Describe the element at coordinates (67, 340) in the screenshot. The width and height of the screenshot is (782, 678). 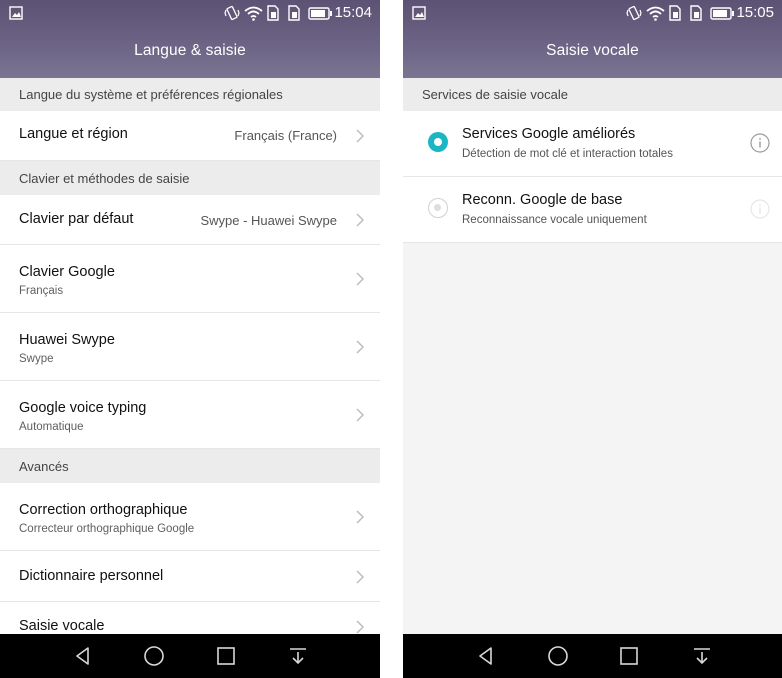
I see `row-title: Huawei Swype` at that location.